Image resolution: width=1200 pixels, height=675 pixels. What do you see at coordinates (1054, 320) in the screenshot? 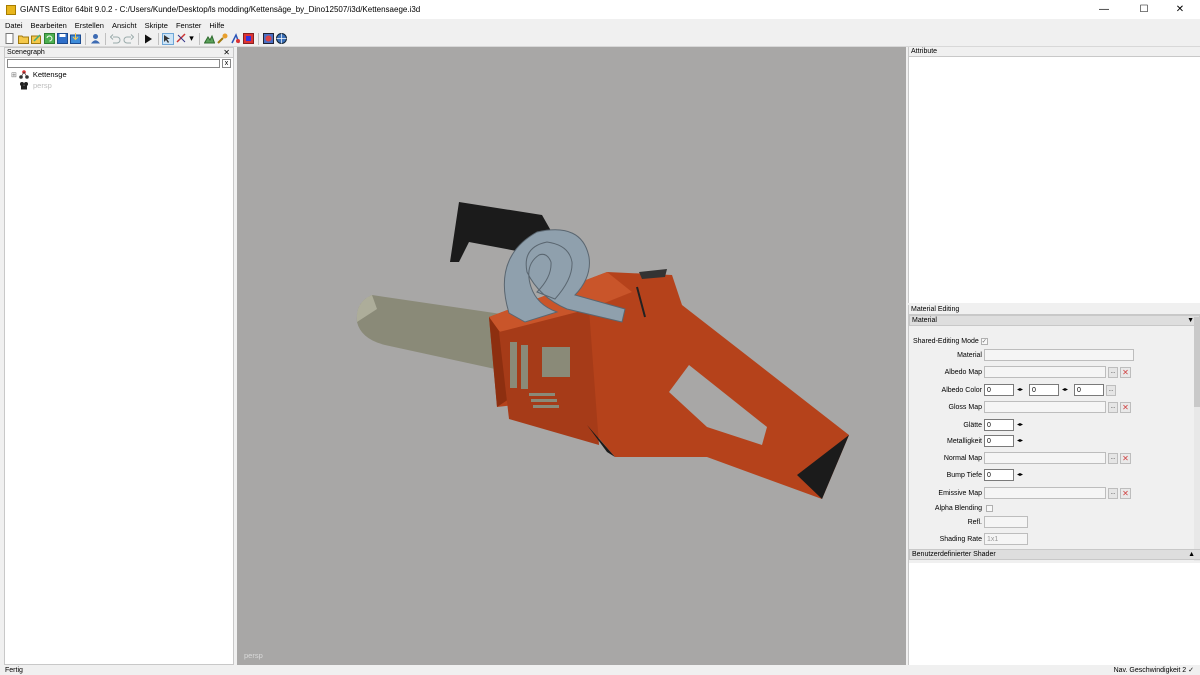
I see `material-section-header: Material ▼` at bounding box center [1054, 320].